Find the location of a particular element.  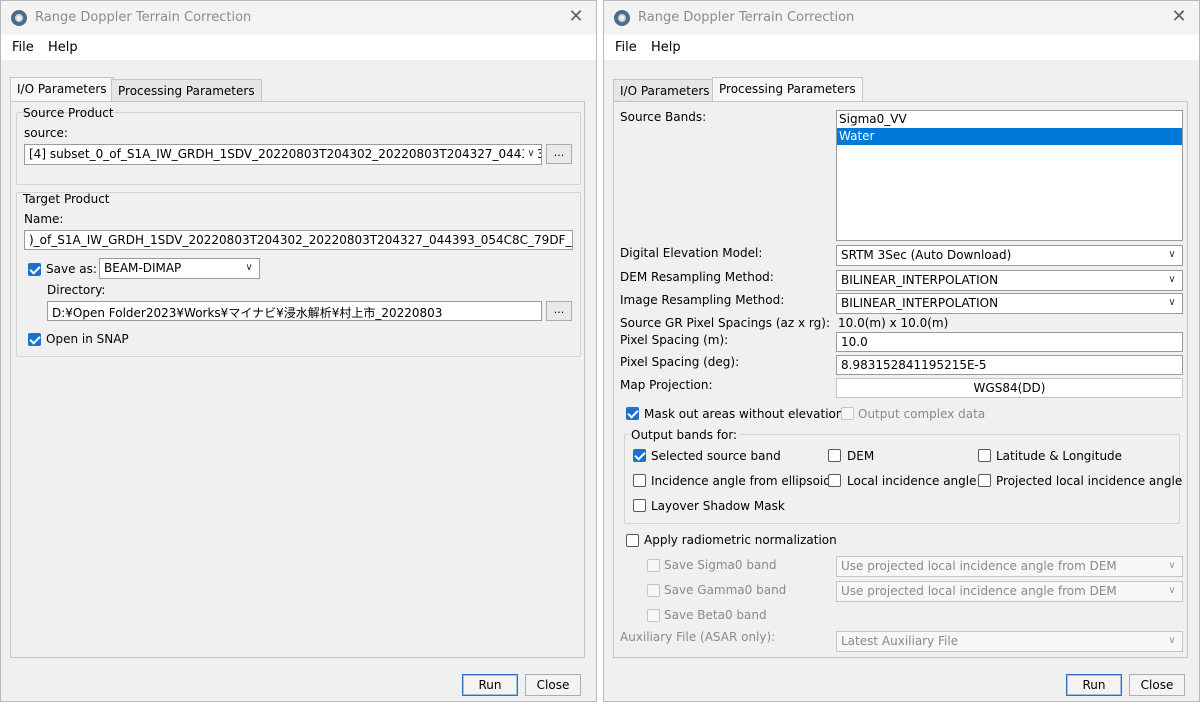

save-gamma0-checkbox is located at coordinates (653, 590).